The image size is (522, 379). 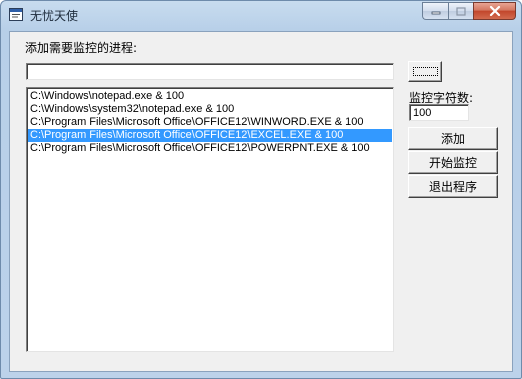 What do you see at coordinates (210, 96) in the screenshot?
I see `list-item: C:\Windows\notepad.exe & 100` at bounding box center [210, 96].